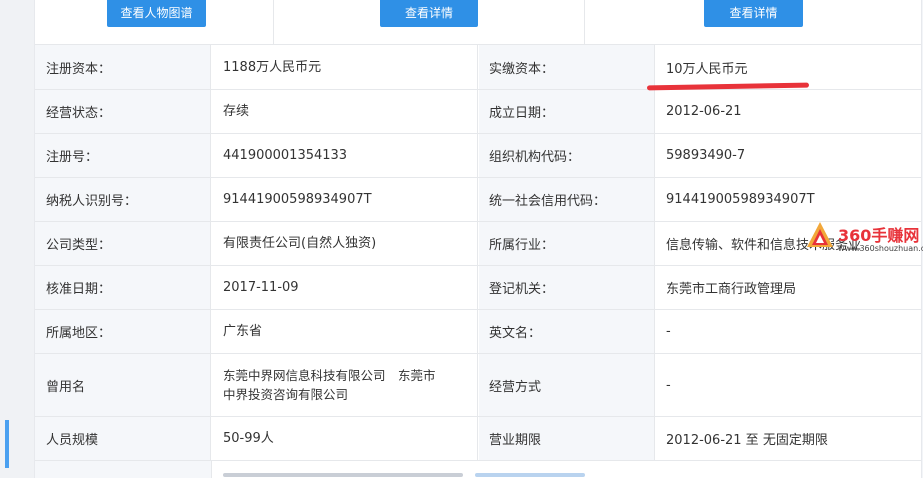 The image size is (923, 478). Describe the element at coordinates (123, 438) in the screenshot. I see `staff-size-label: 人员规模` at that location.